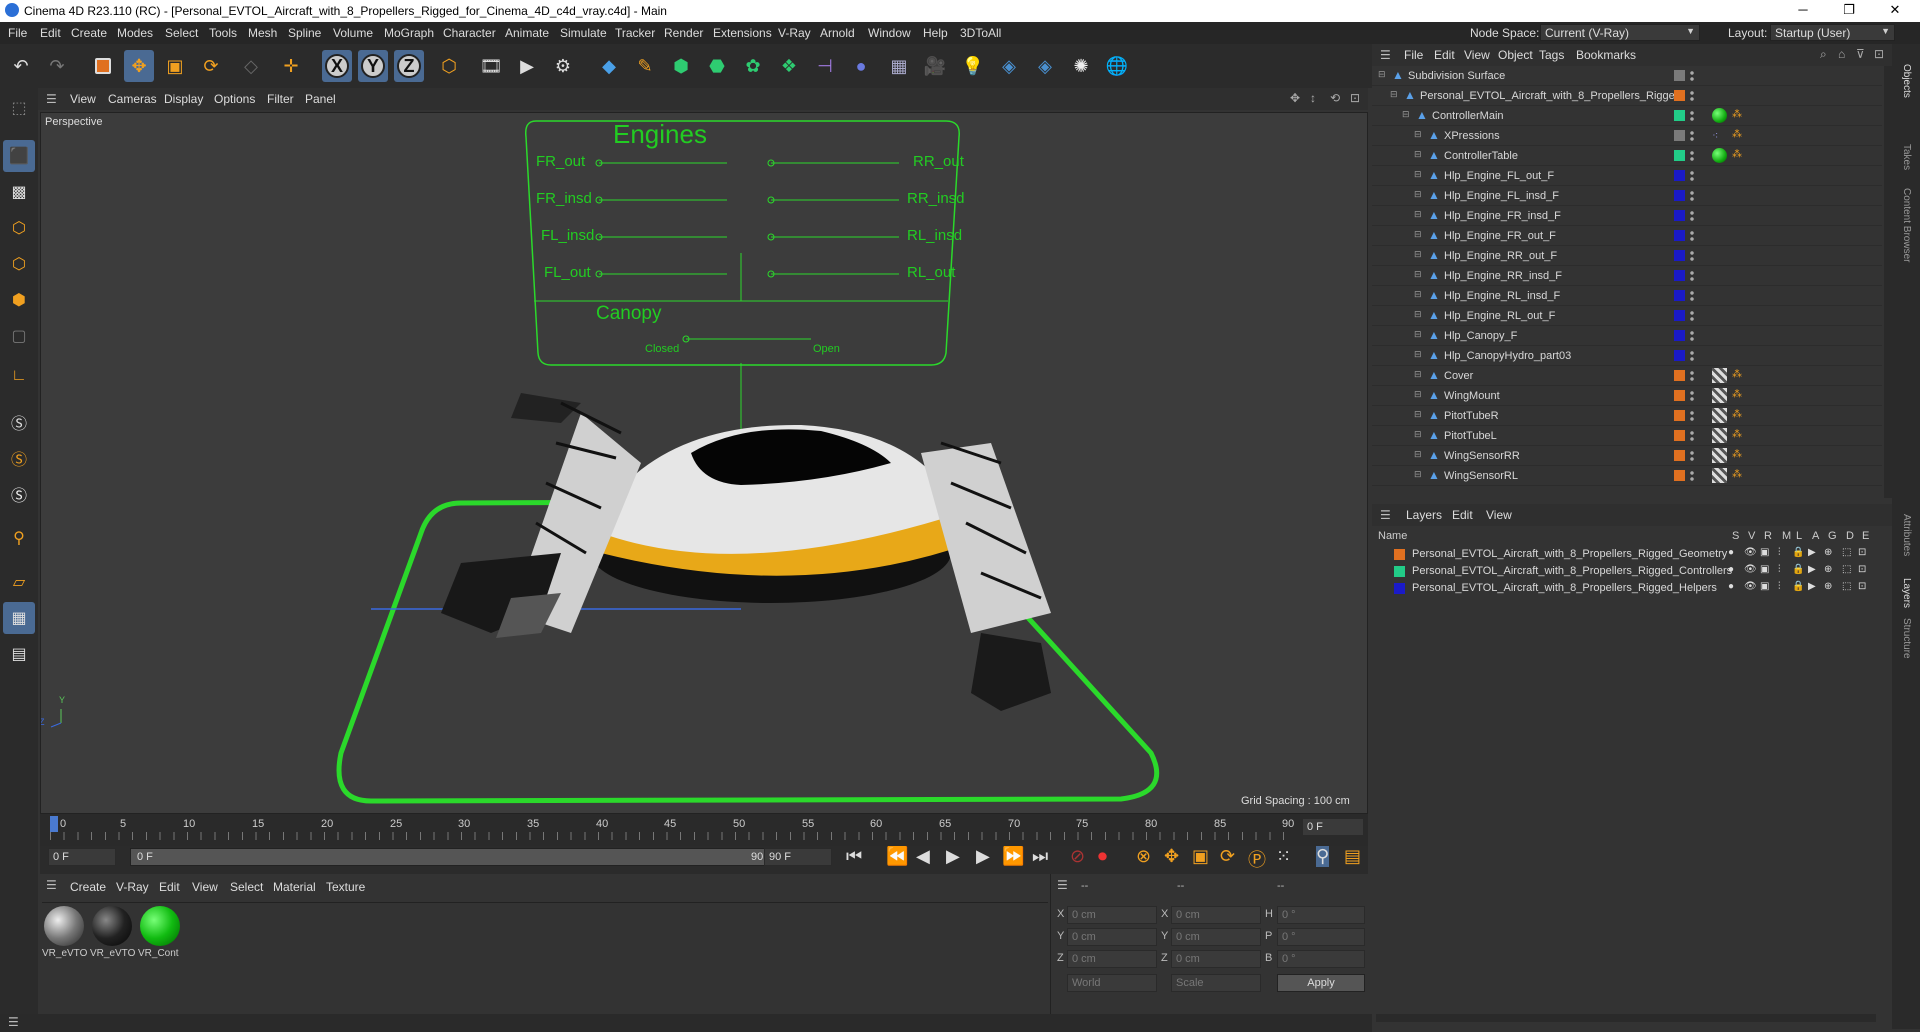 This screenshot has height=1032, width=1920. What do you see at coordinates (19, 156) in the screenshot?
I see `model-mode-icon: ⬛` at bounding box center [19, 156].